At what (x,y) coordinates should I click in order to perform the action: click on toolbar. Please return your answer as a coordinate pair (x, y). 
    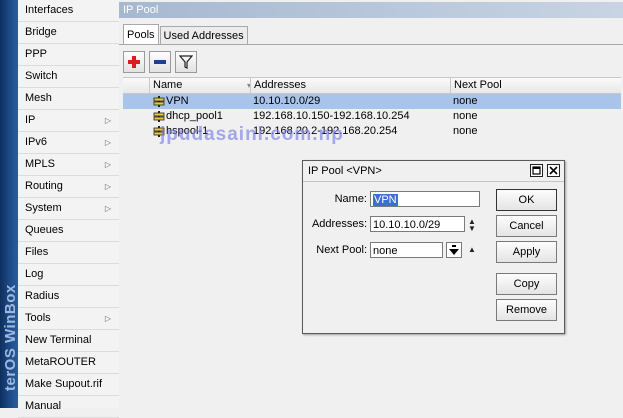
    Looking at the image, I should click on (162, 62).